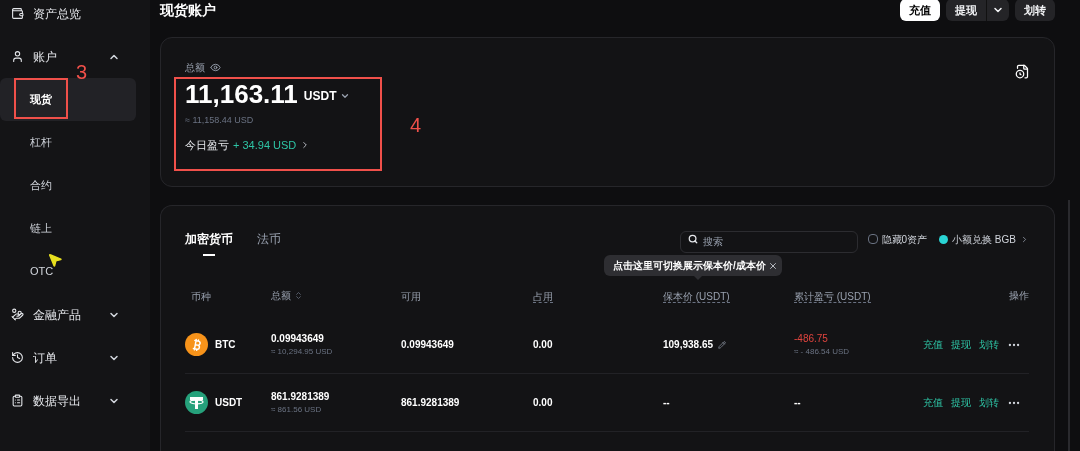 The width and height of the screenshot is (1080, 451). What do you see at coordinates (241, 94) in the screenshot?
I see `balance-amount: 11,163.11` at bounding box center [241, 94].